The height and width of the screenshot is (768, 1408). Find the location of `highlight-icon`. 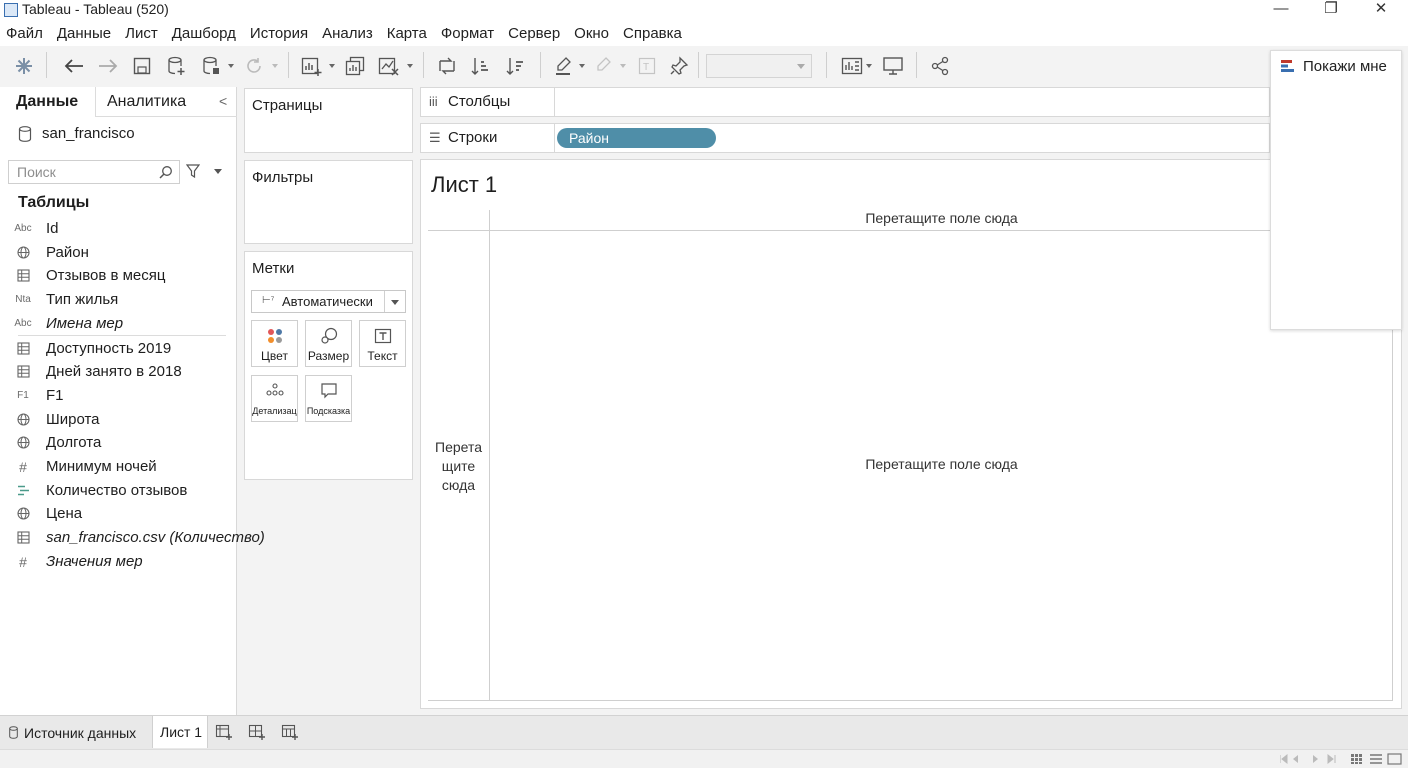

highlight-icon is located at coordinates (564, 66).